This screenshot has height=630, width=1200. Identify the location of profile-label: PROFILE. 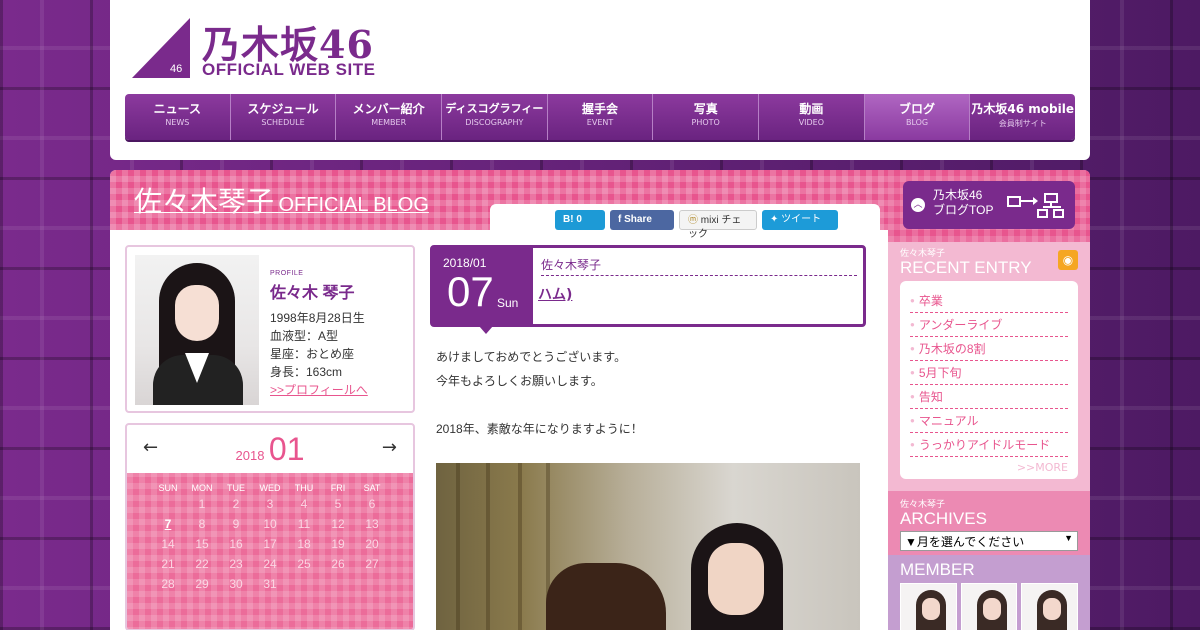
(287, 273).